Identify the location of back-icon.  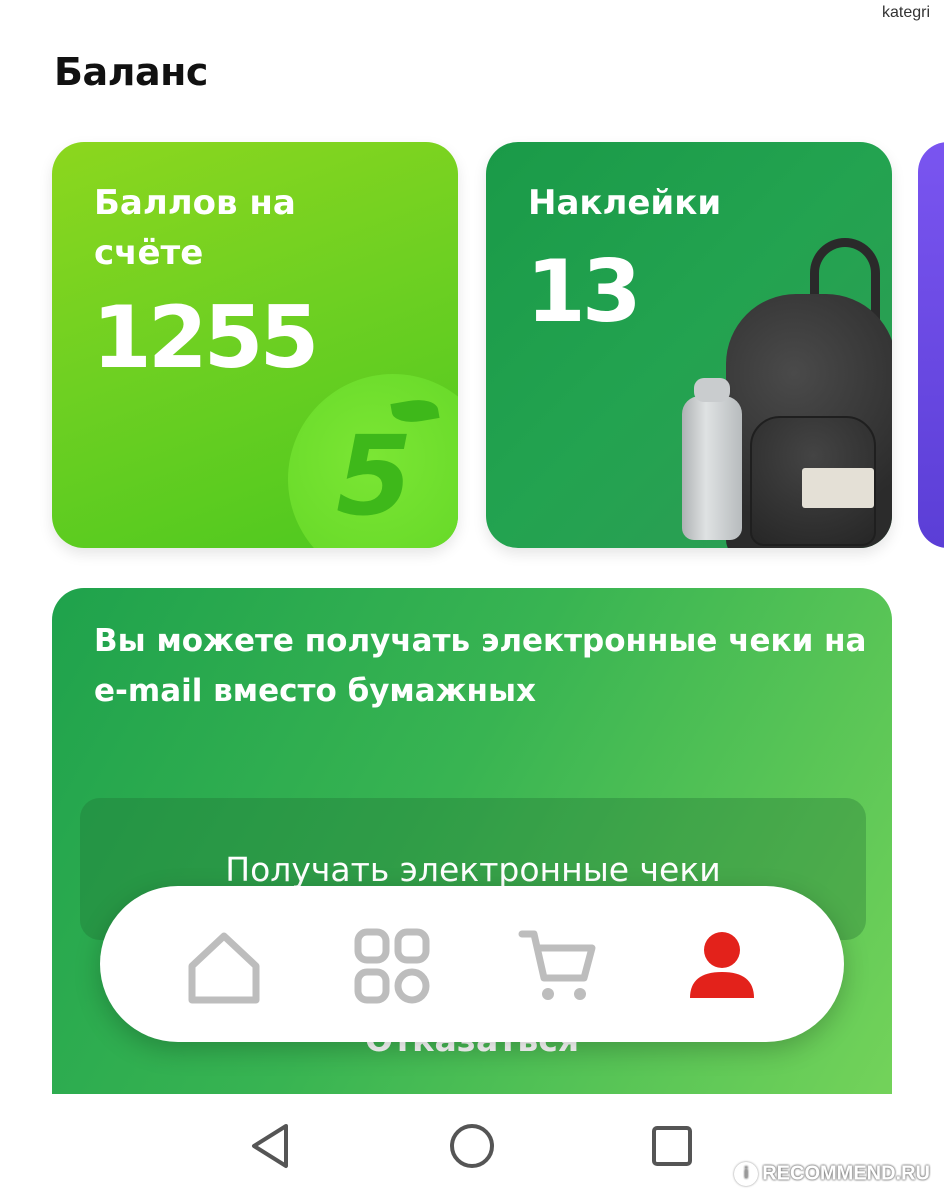
(272, 1146).